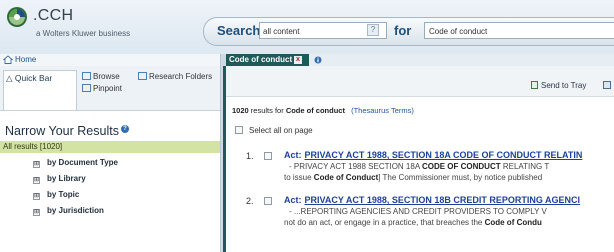 The width and height of the screenshot is (614, 252). I want to click on snippet-text: to issue, so click(299, 177).